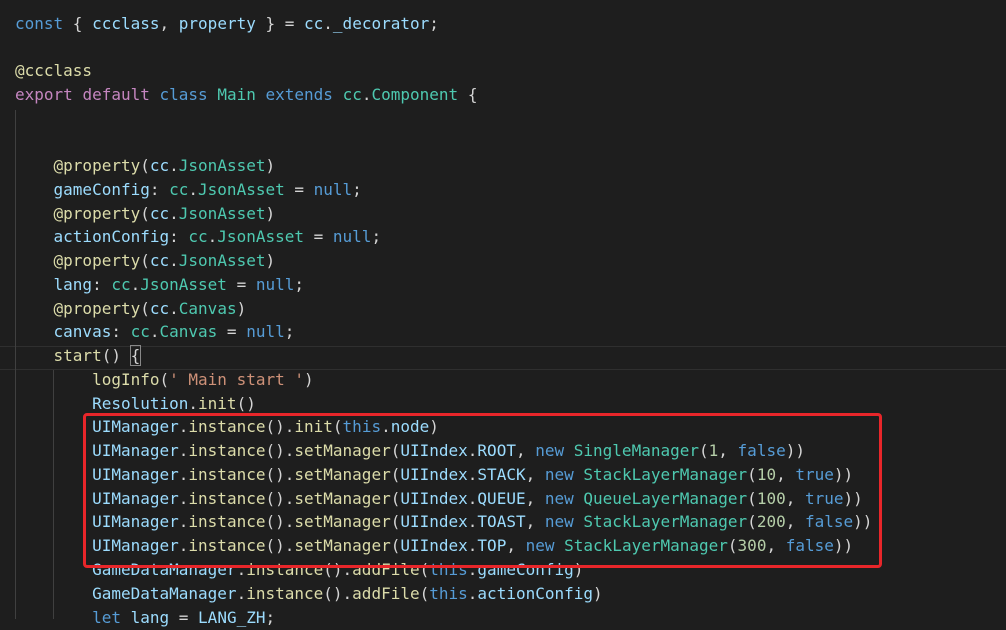 This screenshot has height=630, width=1006. Describe the element at coordinates (217, 23) in the screenshot. I see `code-token: property` at that location.